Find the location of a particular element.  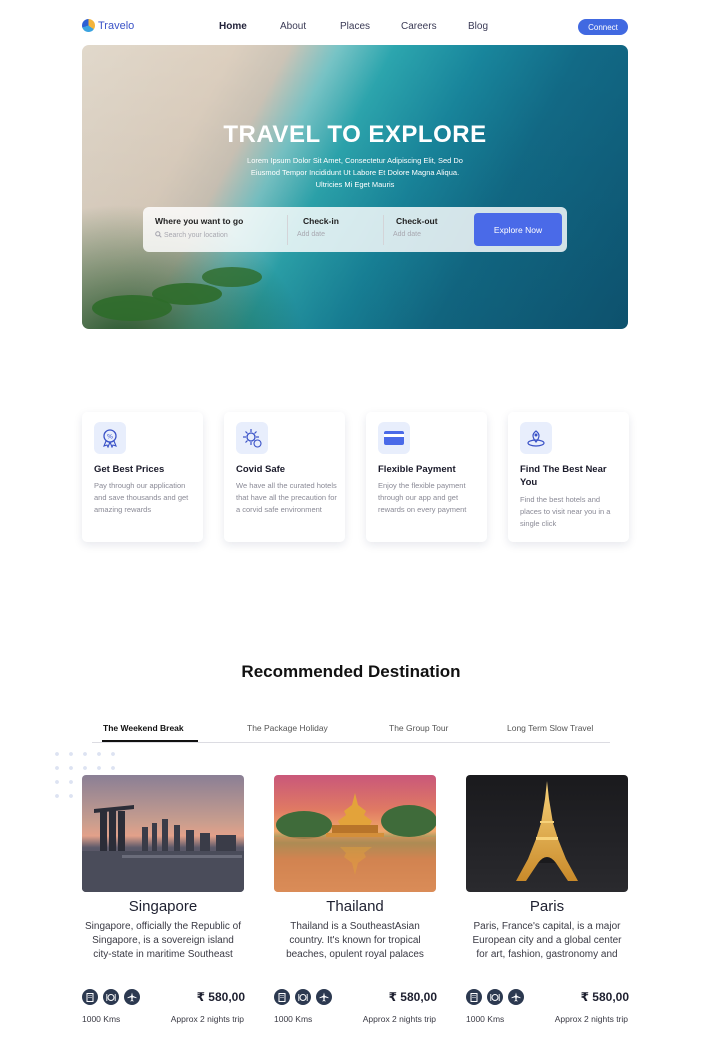

discount-badge-icon: % is located at coordinates (110, 438).